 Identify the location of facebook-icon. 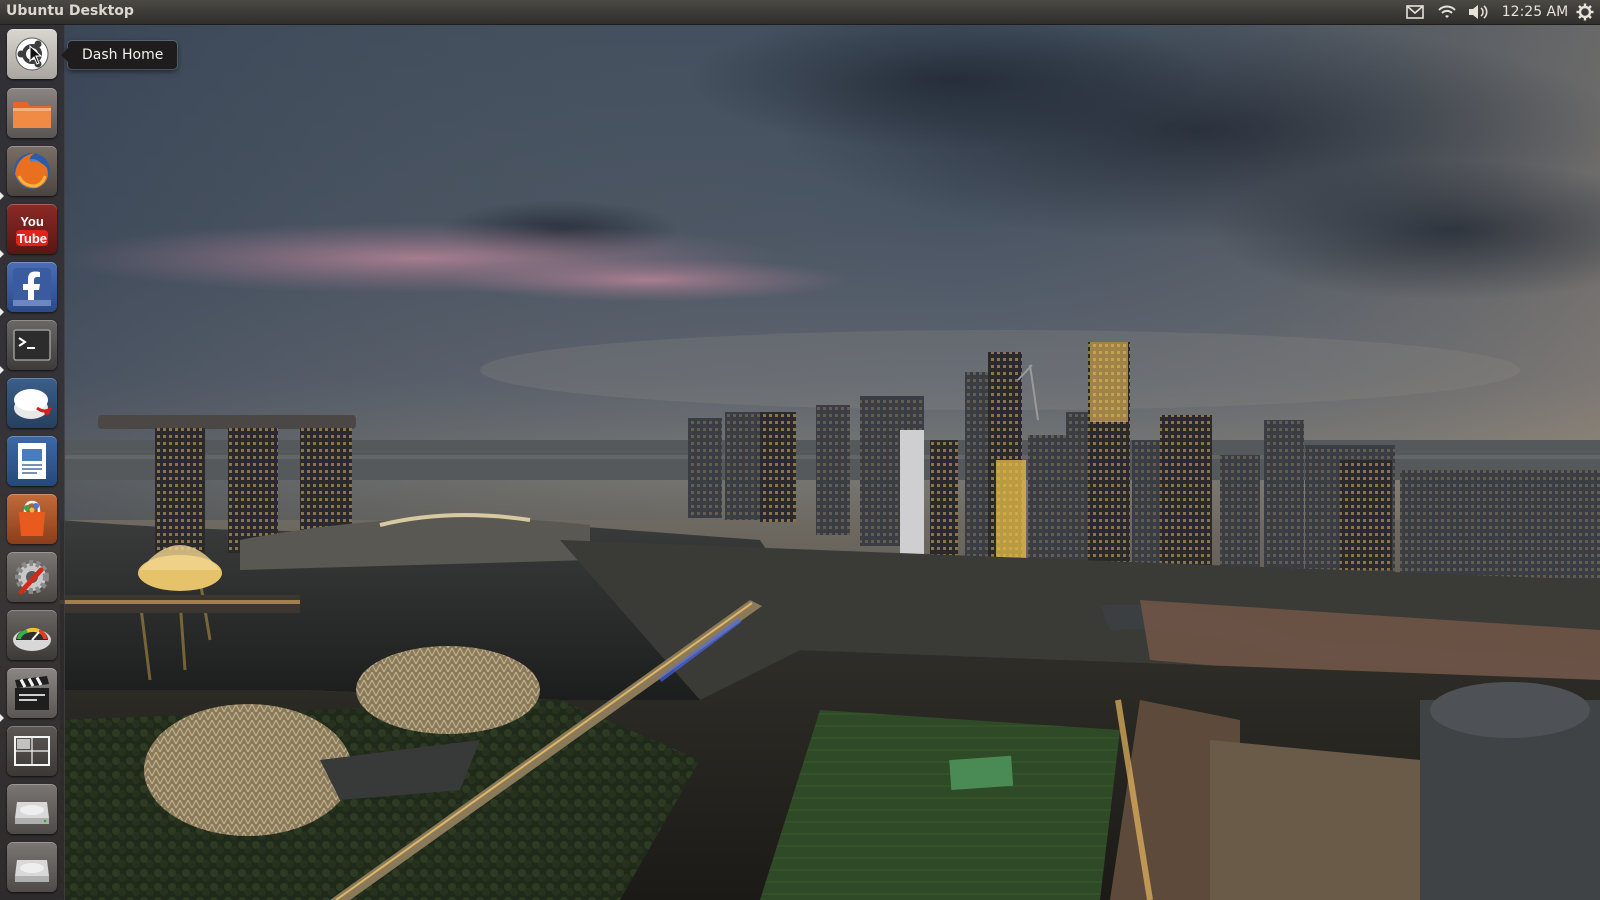
(32, 287).